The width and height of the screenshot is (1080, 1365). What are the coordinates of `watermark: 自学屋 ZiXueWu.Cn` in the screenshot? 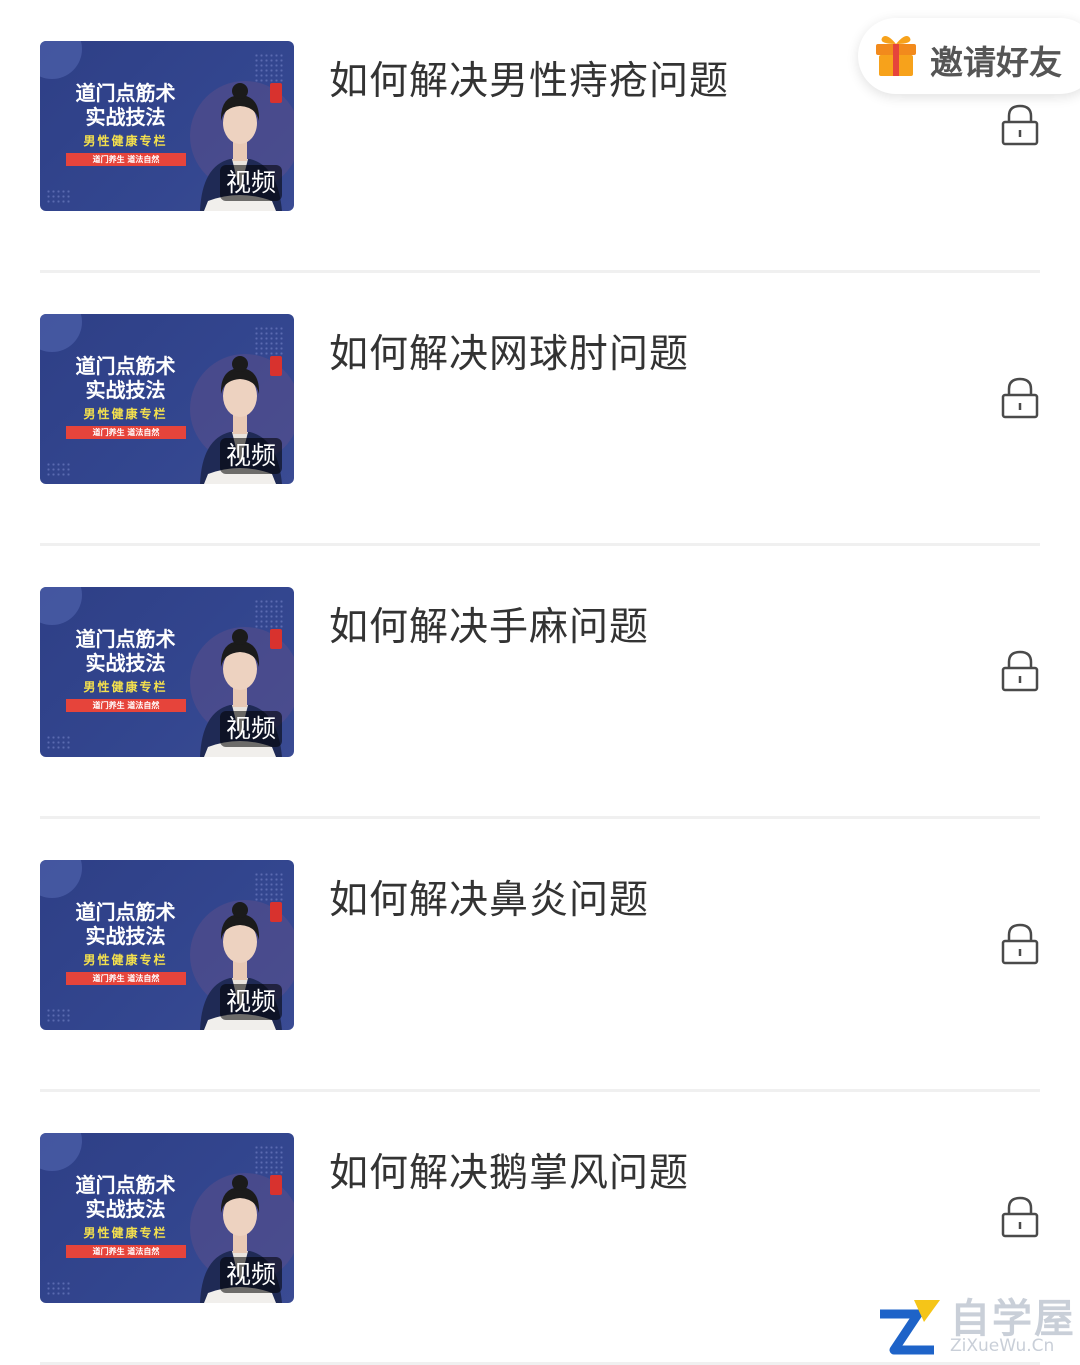 It's located at (977, 1323).